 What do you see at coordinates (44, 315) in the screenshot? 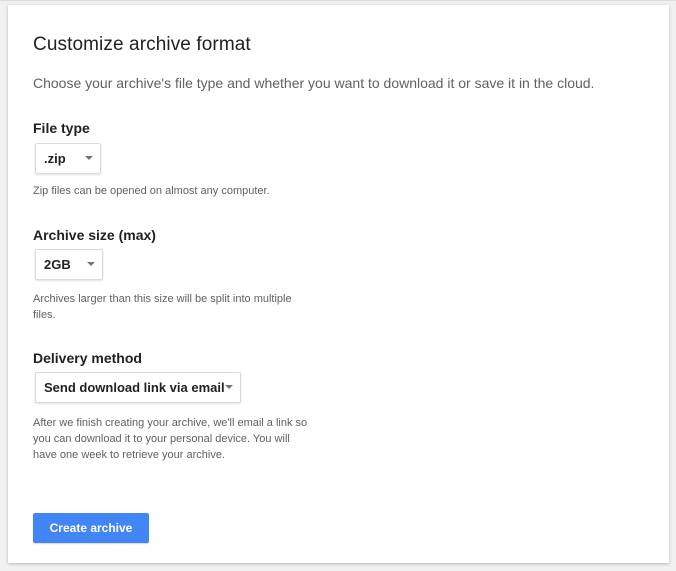
I see `archive-size-help-line: files.` at bounding box center [44, 315].